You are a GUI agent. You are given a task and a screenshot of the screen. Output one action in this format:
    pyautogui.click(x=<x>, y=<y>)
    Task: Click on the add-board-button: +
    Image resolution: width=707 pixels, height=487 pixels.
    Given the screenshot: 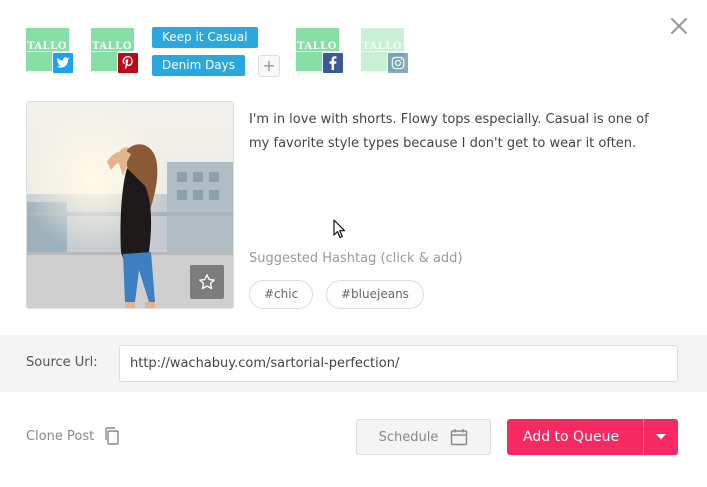 What is the action you would take?
    pyautogui.click(x=269, y=66)
    